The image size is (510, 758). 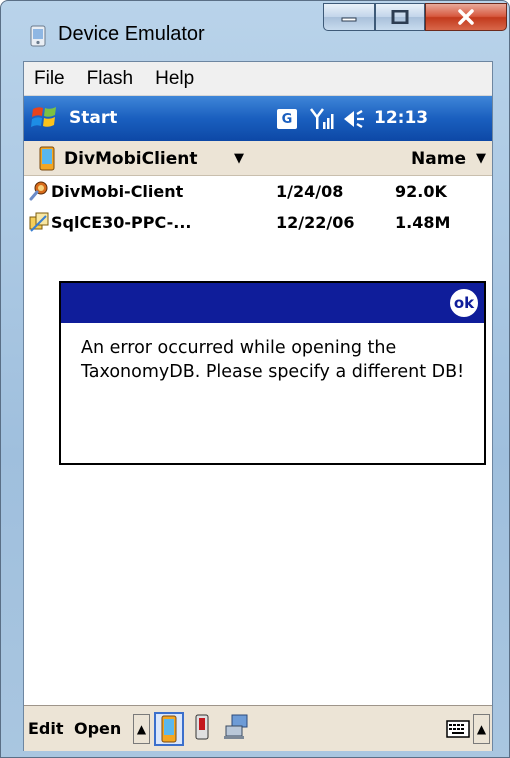 What do you see at coordinates (438, 159) in the screenshot?
I see `sort-dropdown: Name` at bounding box center [438, 159].